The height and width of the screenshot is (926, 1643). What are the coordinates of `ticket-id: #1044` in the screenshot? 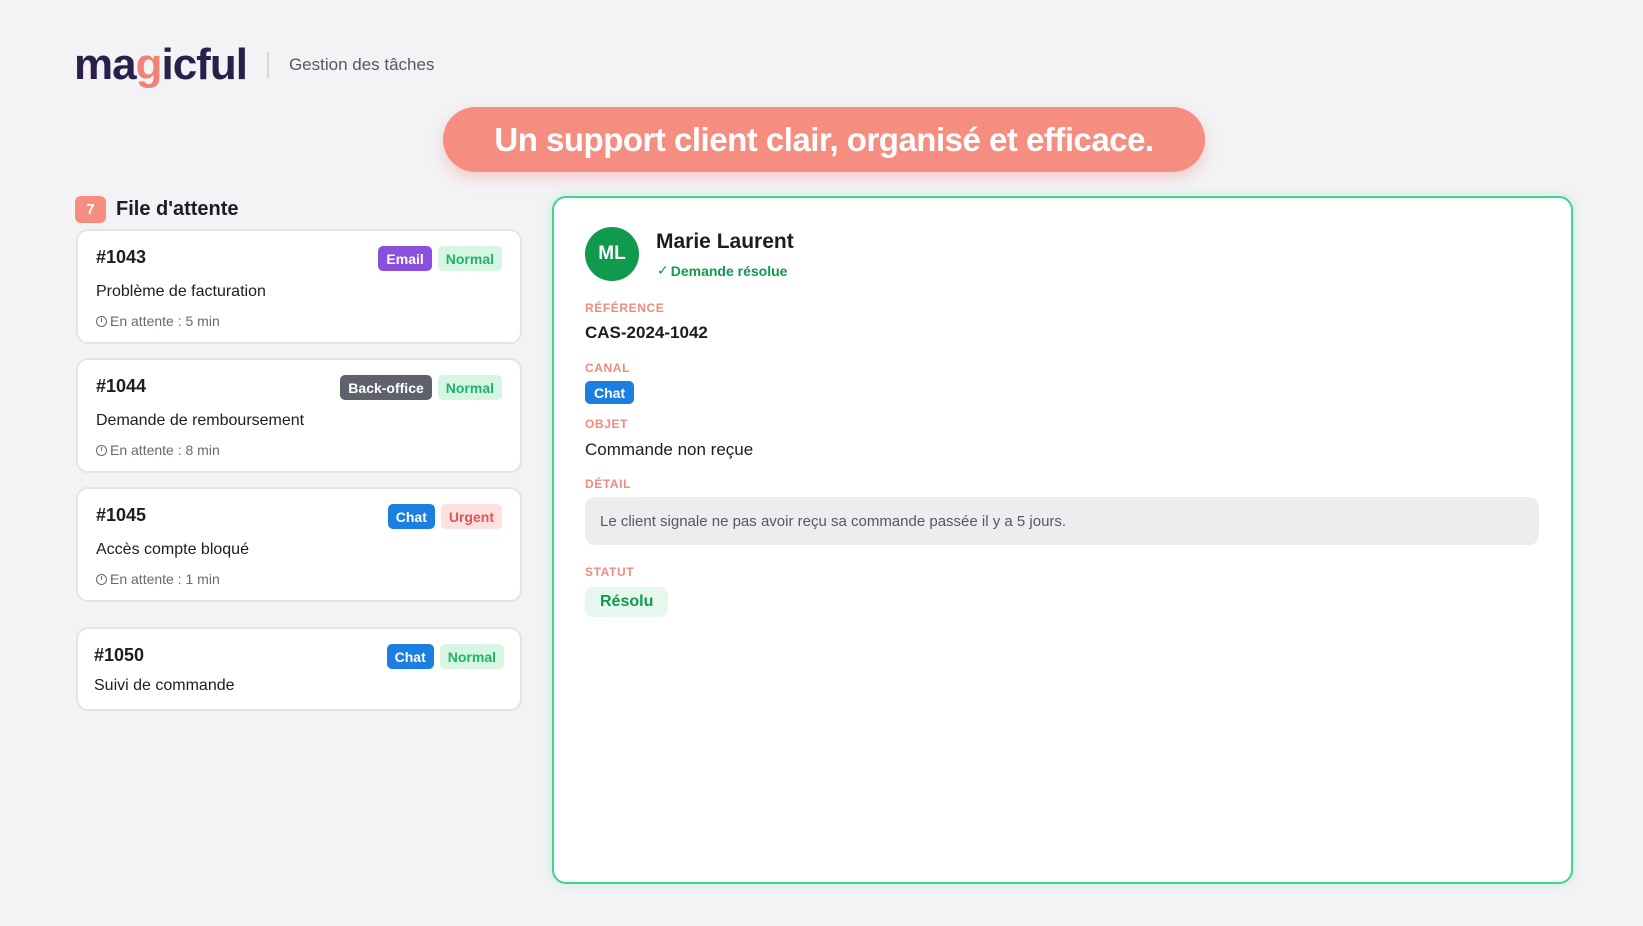 It's located at (121, 386).